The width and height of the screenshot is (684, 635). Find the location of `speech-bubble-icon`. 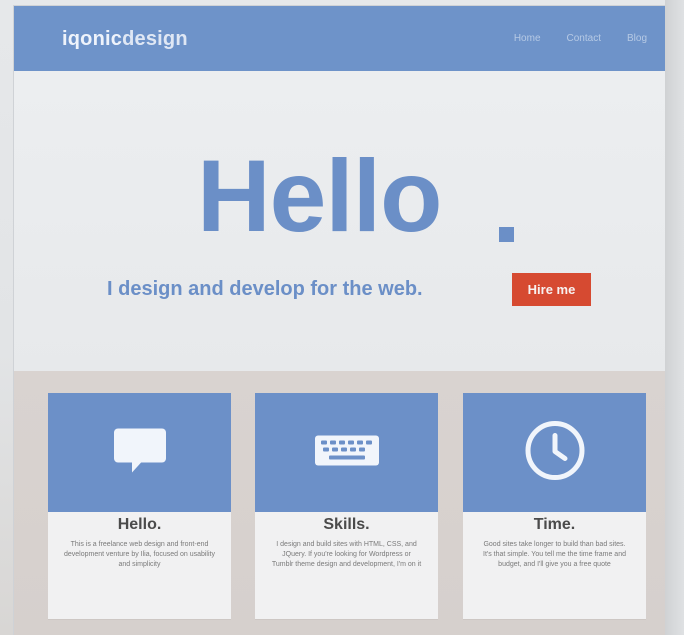

speech-bubble-icon is located at coordinates (140, 452).